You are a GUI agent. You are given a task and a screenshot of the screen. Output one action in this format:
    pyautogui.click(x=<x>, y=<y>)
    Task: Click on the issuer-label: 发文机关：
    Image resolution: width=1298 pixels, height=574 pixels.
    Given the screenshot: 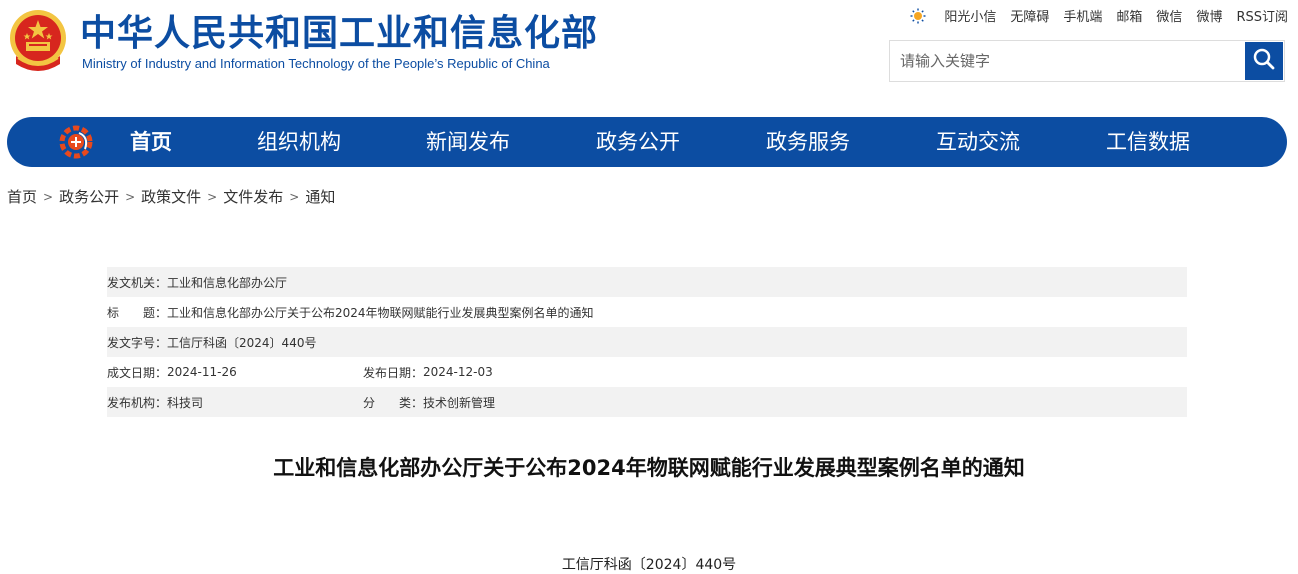 What is the action you would take?
    pyautogui.click(x=137, y=282)
    